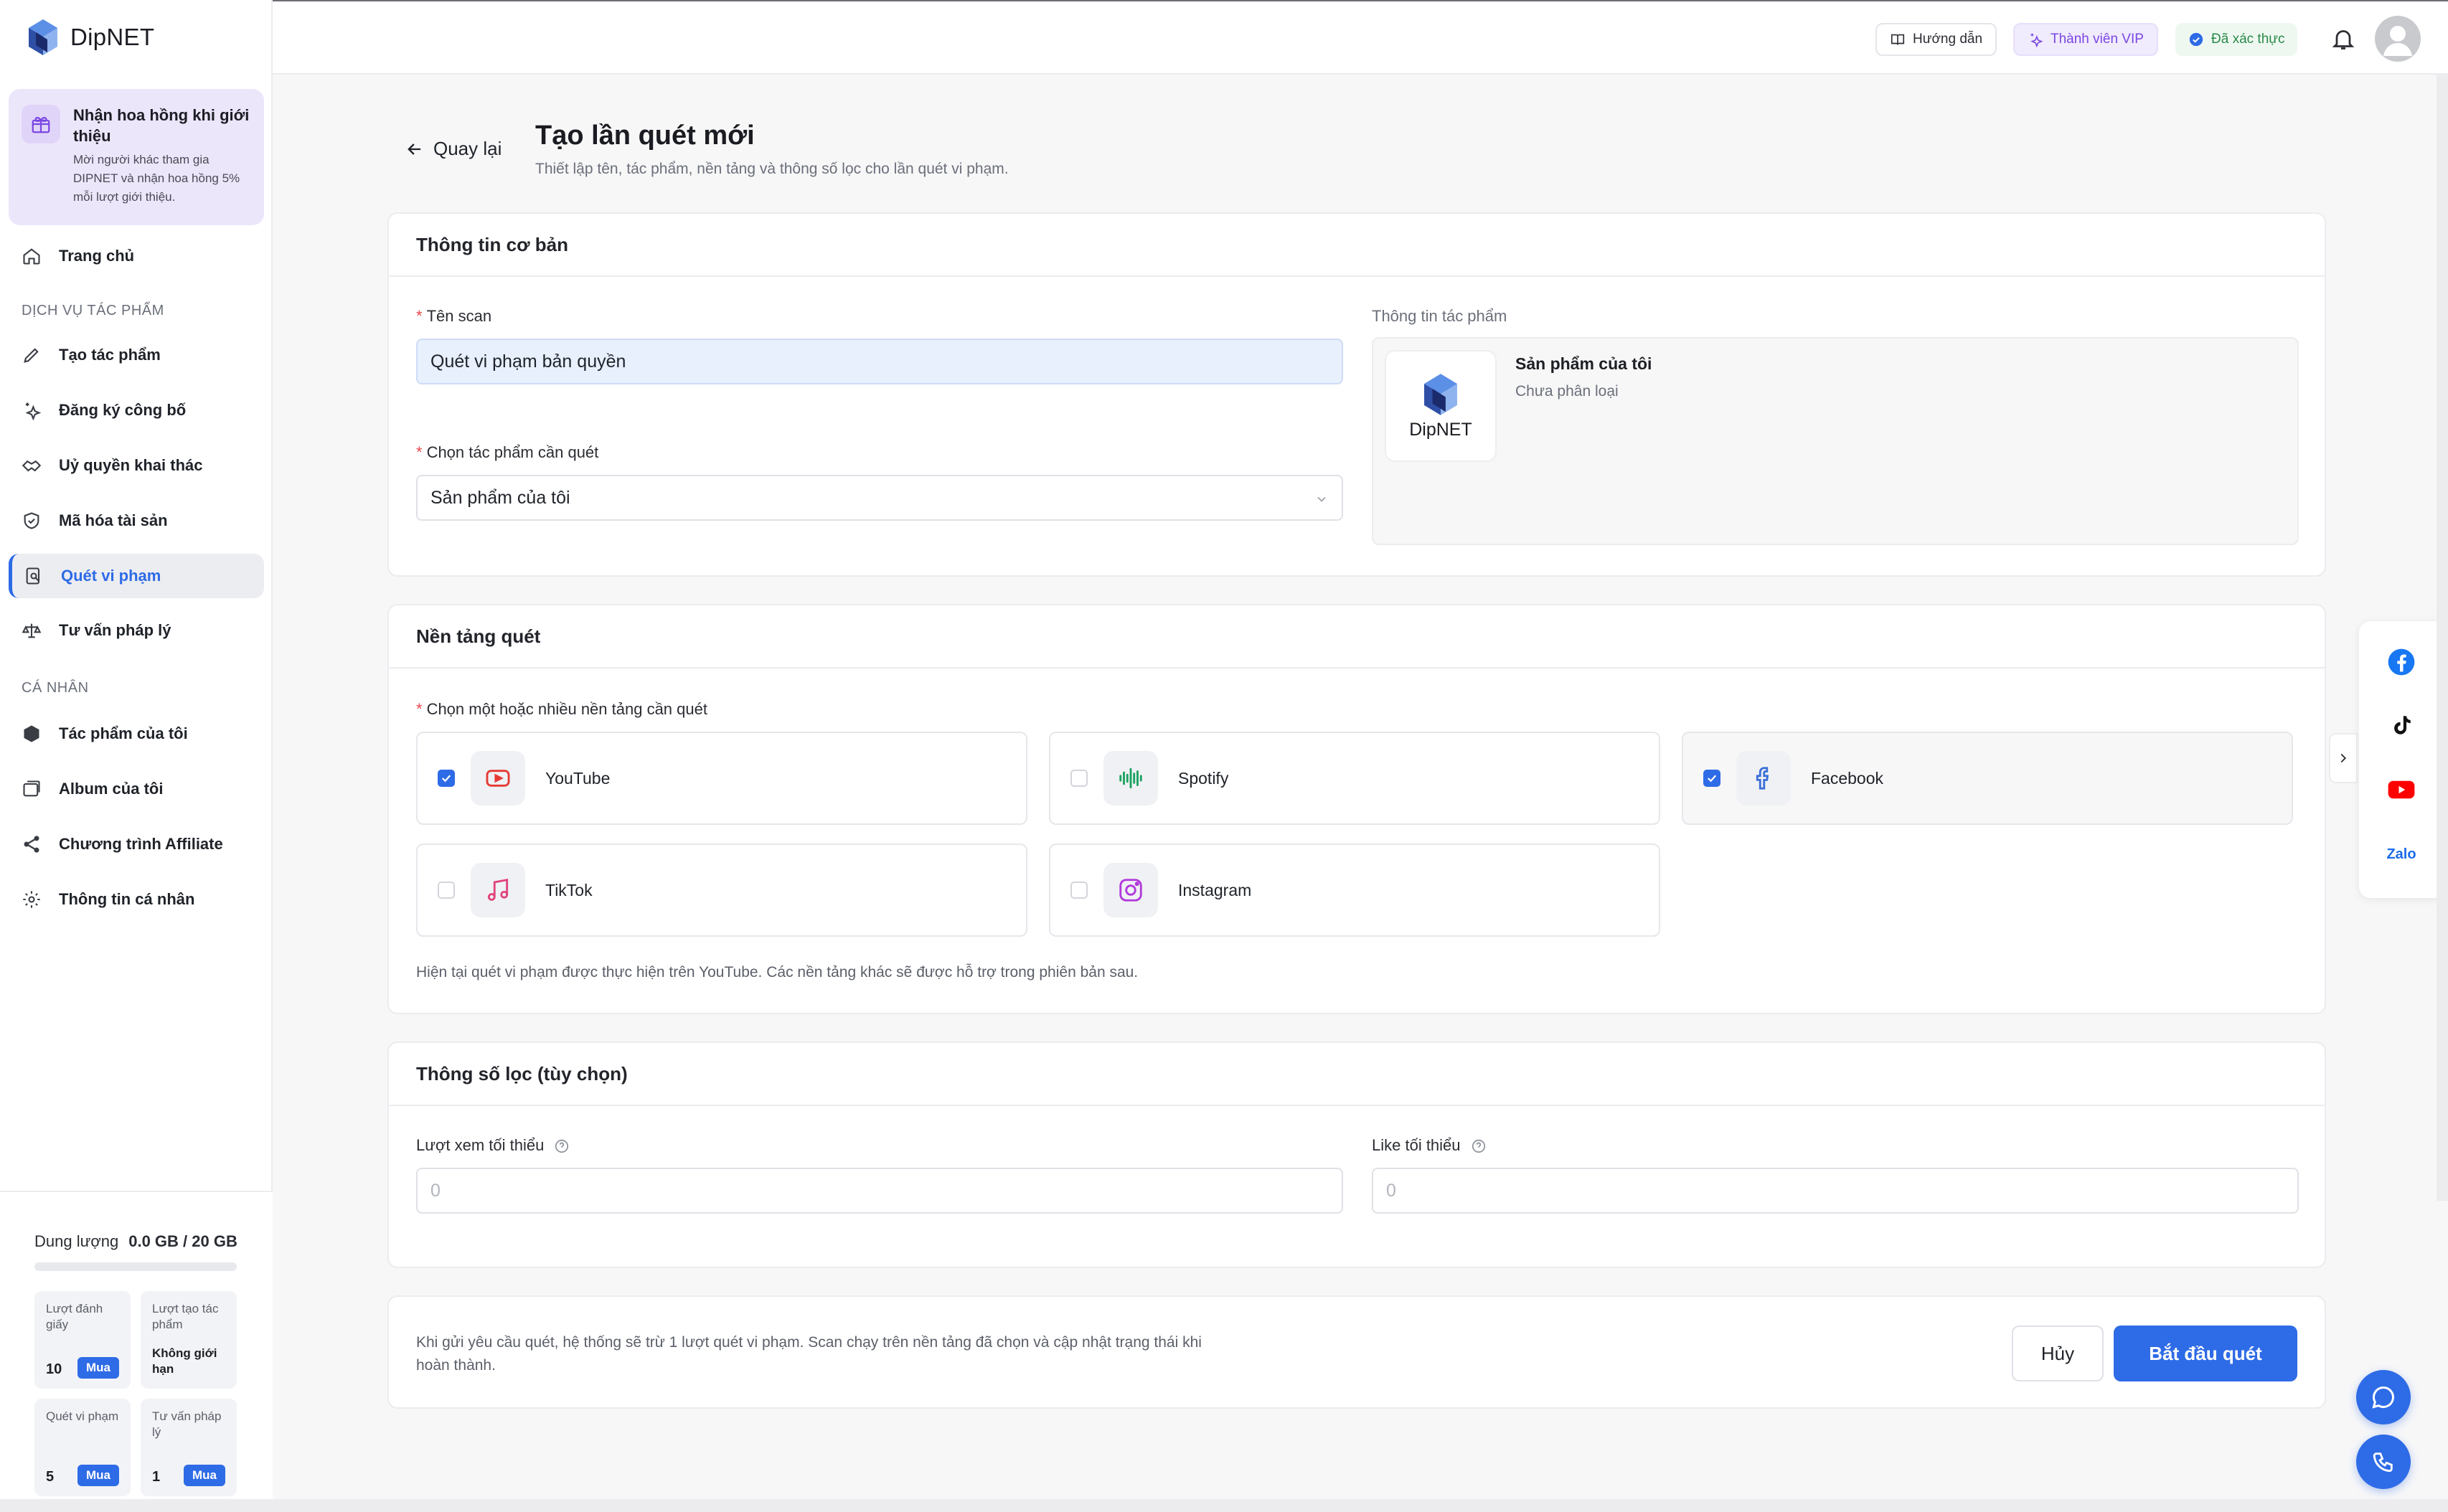 This screenshot has height=1512, width=2448. I want to click on storage-usage: Dung lượng 0.0 GB / 20 GB, so click(135, 1241).